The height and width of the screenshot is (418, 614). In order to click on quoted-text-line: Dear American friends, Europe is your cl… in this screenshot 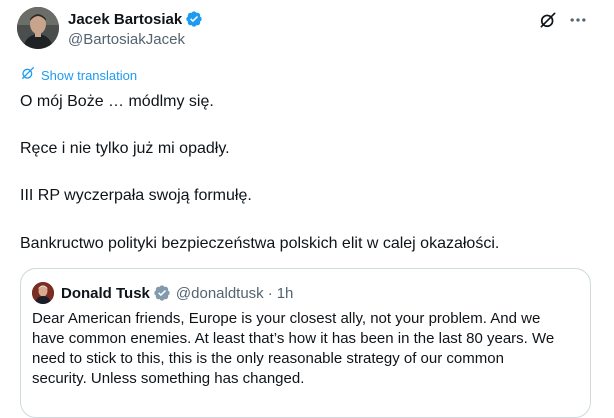, I will do `click(286, 318)`.